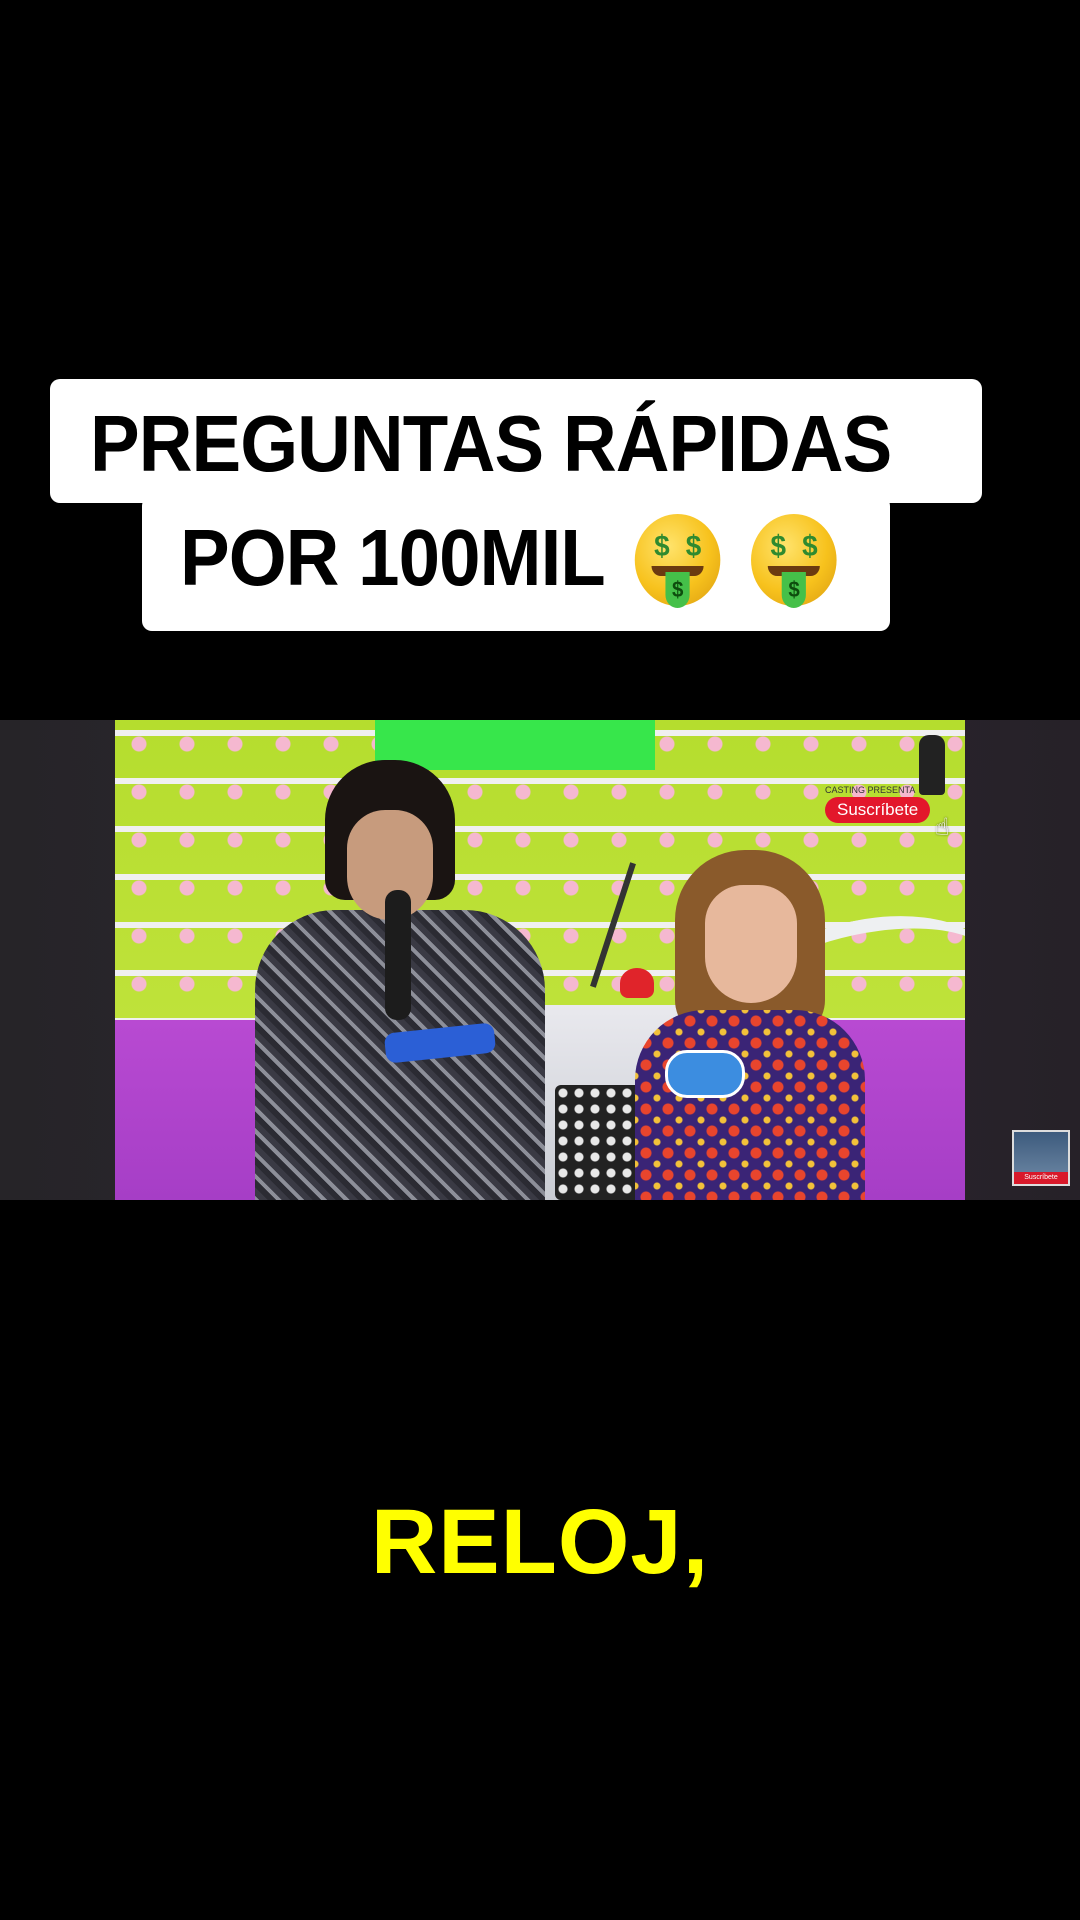 This screenshot has height=1920, width=1080. Describe the element at coordinates (540, 1542) in the screenshot. I see `subtitle-text: RELOJ,` at that location.